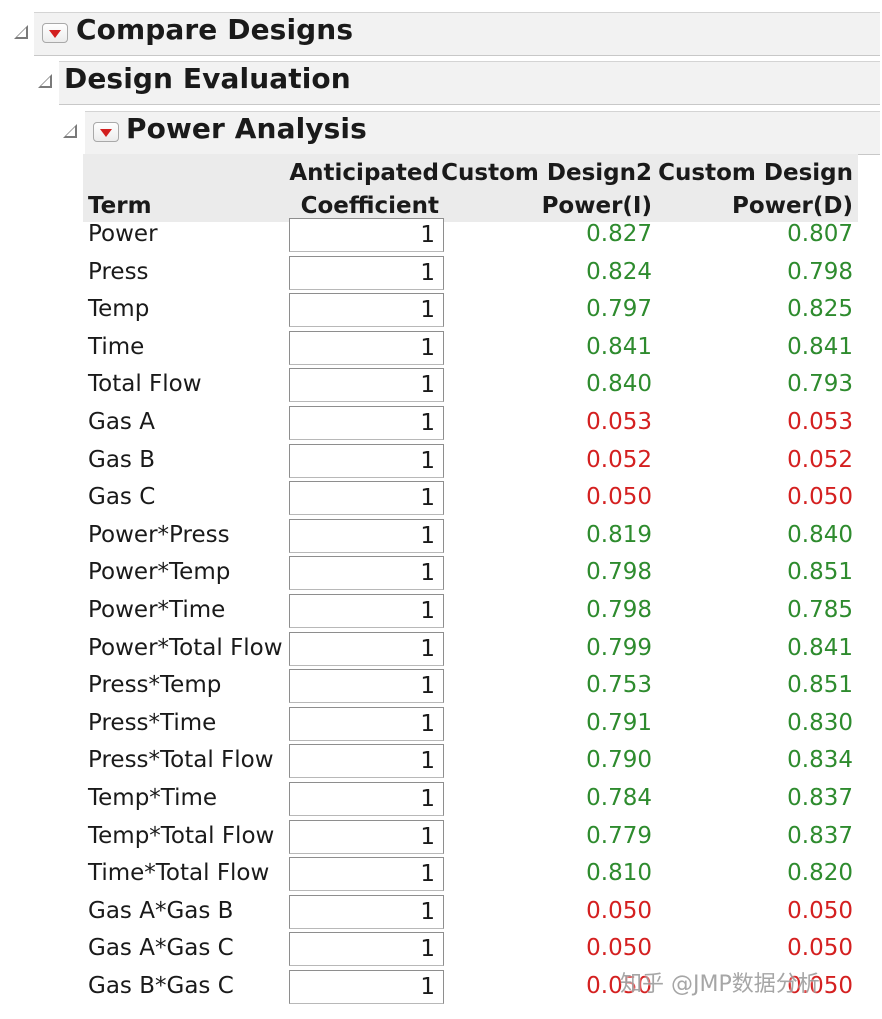 This screenshot has width=882, height=1019. I want to click on term-cell: Gas A*Gas C, so click(161, 948).